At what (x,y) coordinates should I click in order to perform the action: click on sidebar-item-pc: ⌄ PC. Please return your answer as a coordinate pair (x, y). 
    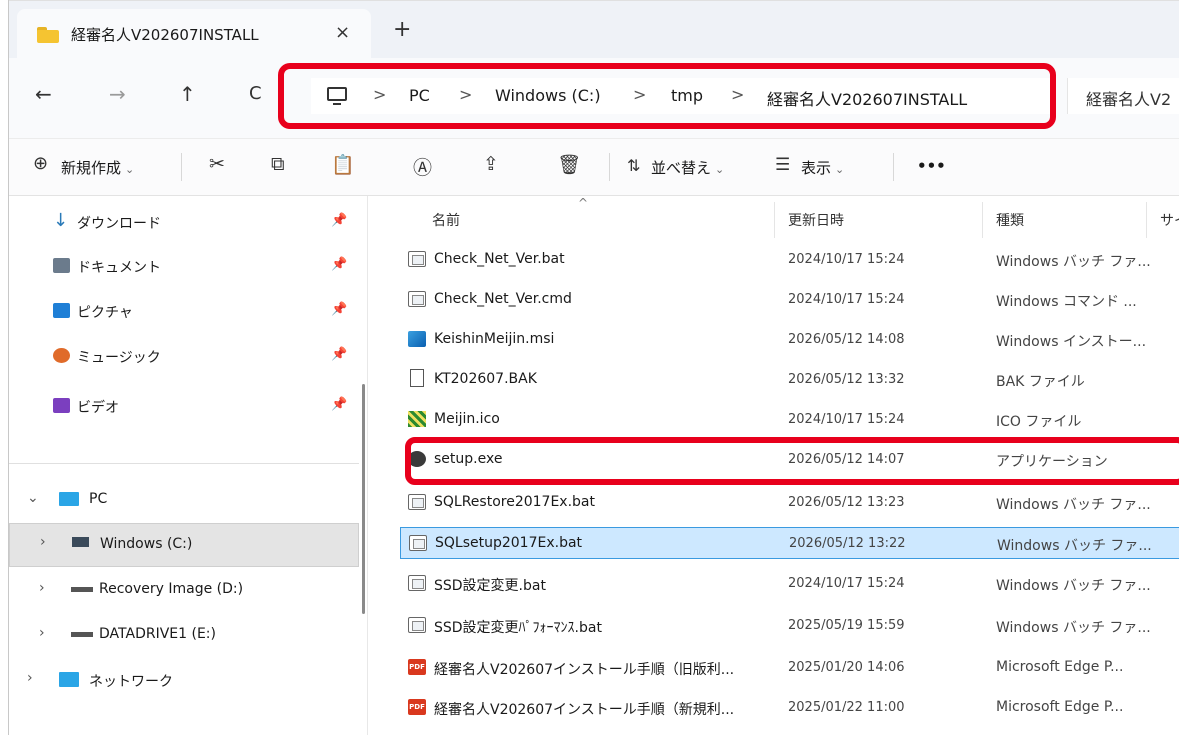
    Looking at the image, I should click on (184, 500).